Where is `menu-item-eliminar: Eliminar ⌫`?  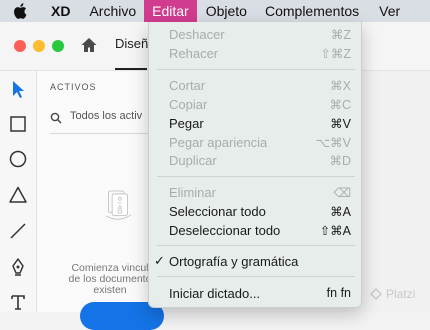
menu-item-eliminar: Eliminar ⌫ is located at coordinates (256, 192).